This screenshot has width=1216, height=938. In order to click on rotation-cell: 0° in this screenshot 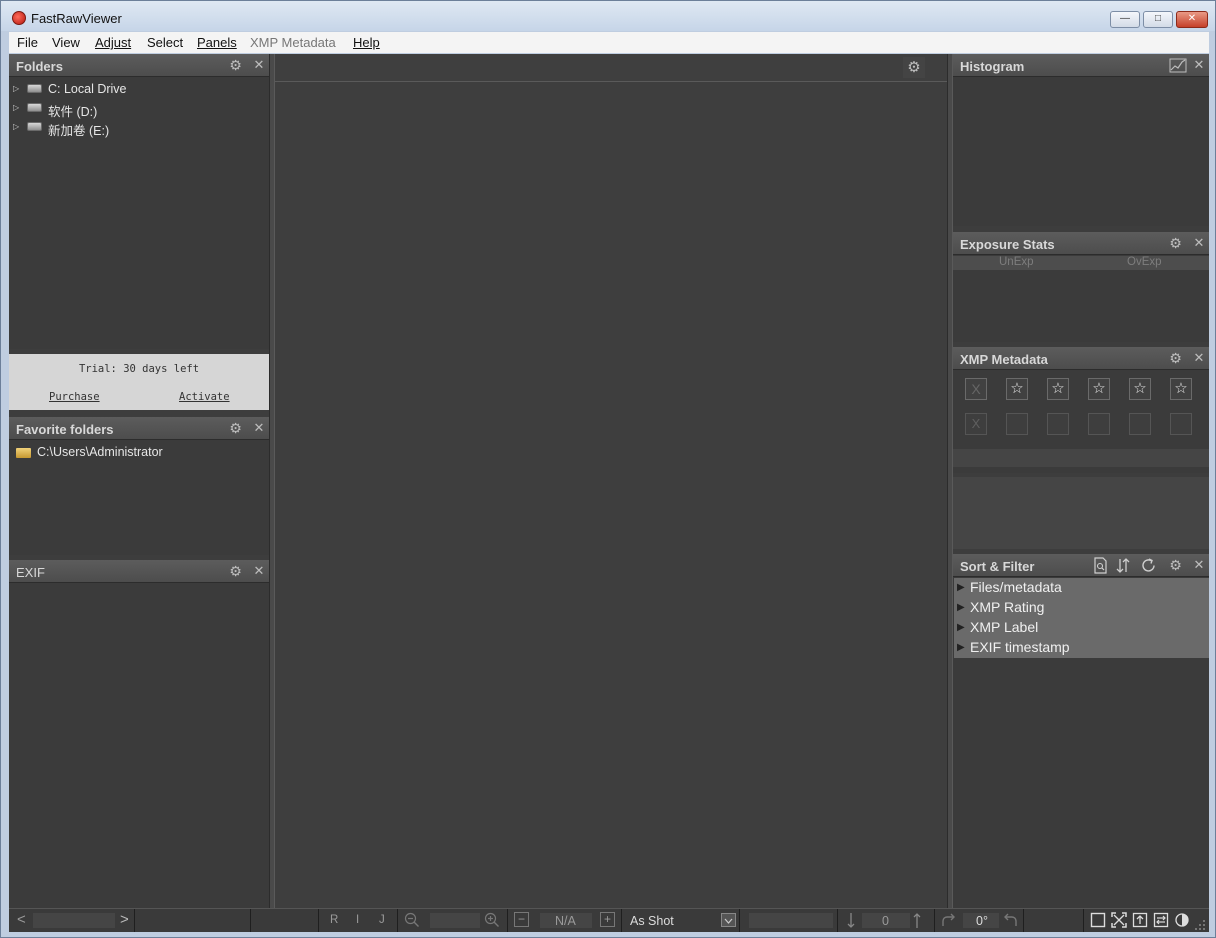, I will do `click(979, 920)`.